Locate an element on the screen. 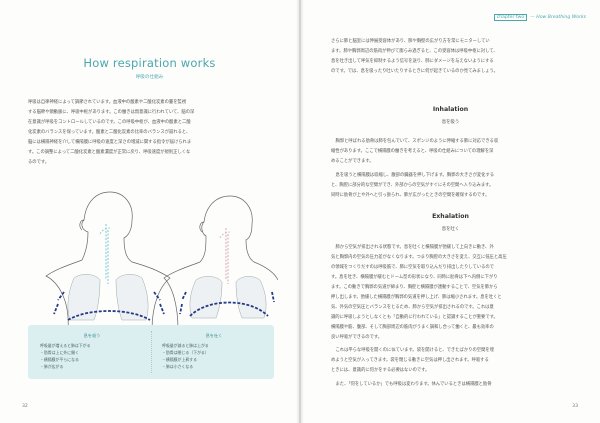 Image resolution: width=600 pixels, height=423 pixels. body-line: 良い呼吸ができるのです。 is located at coordinates (357, 337).